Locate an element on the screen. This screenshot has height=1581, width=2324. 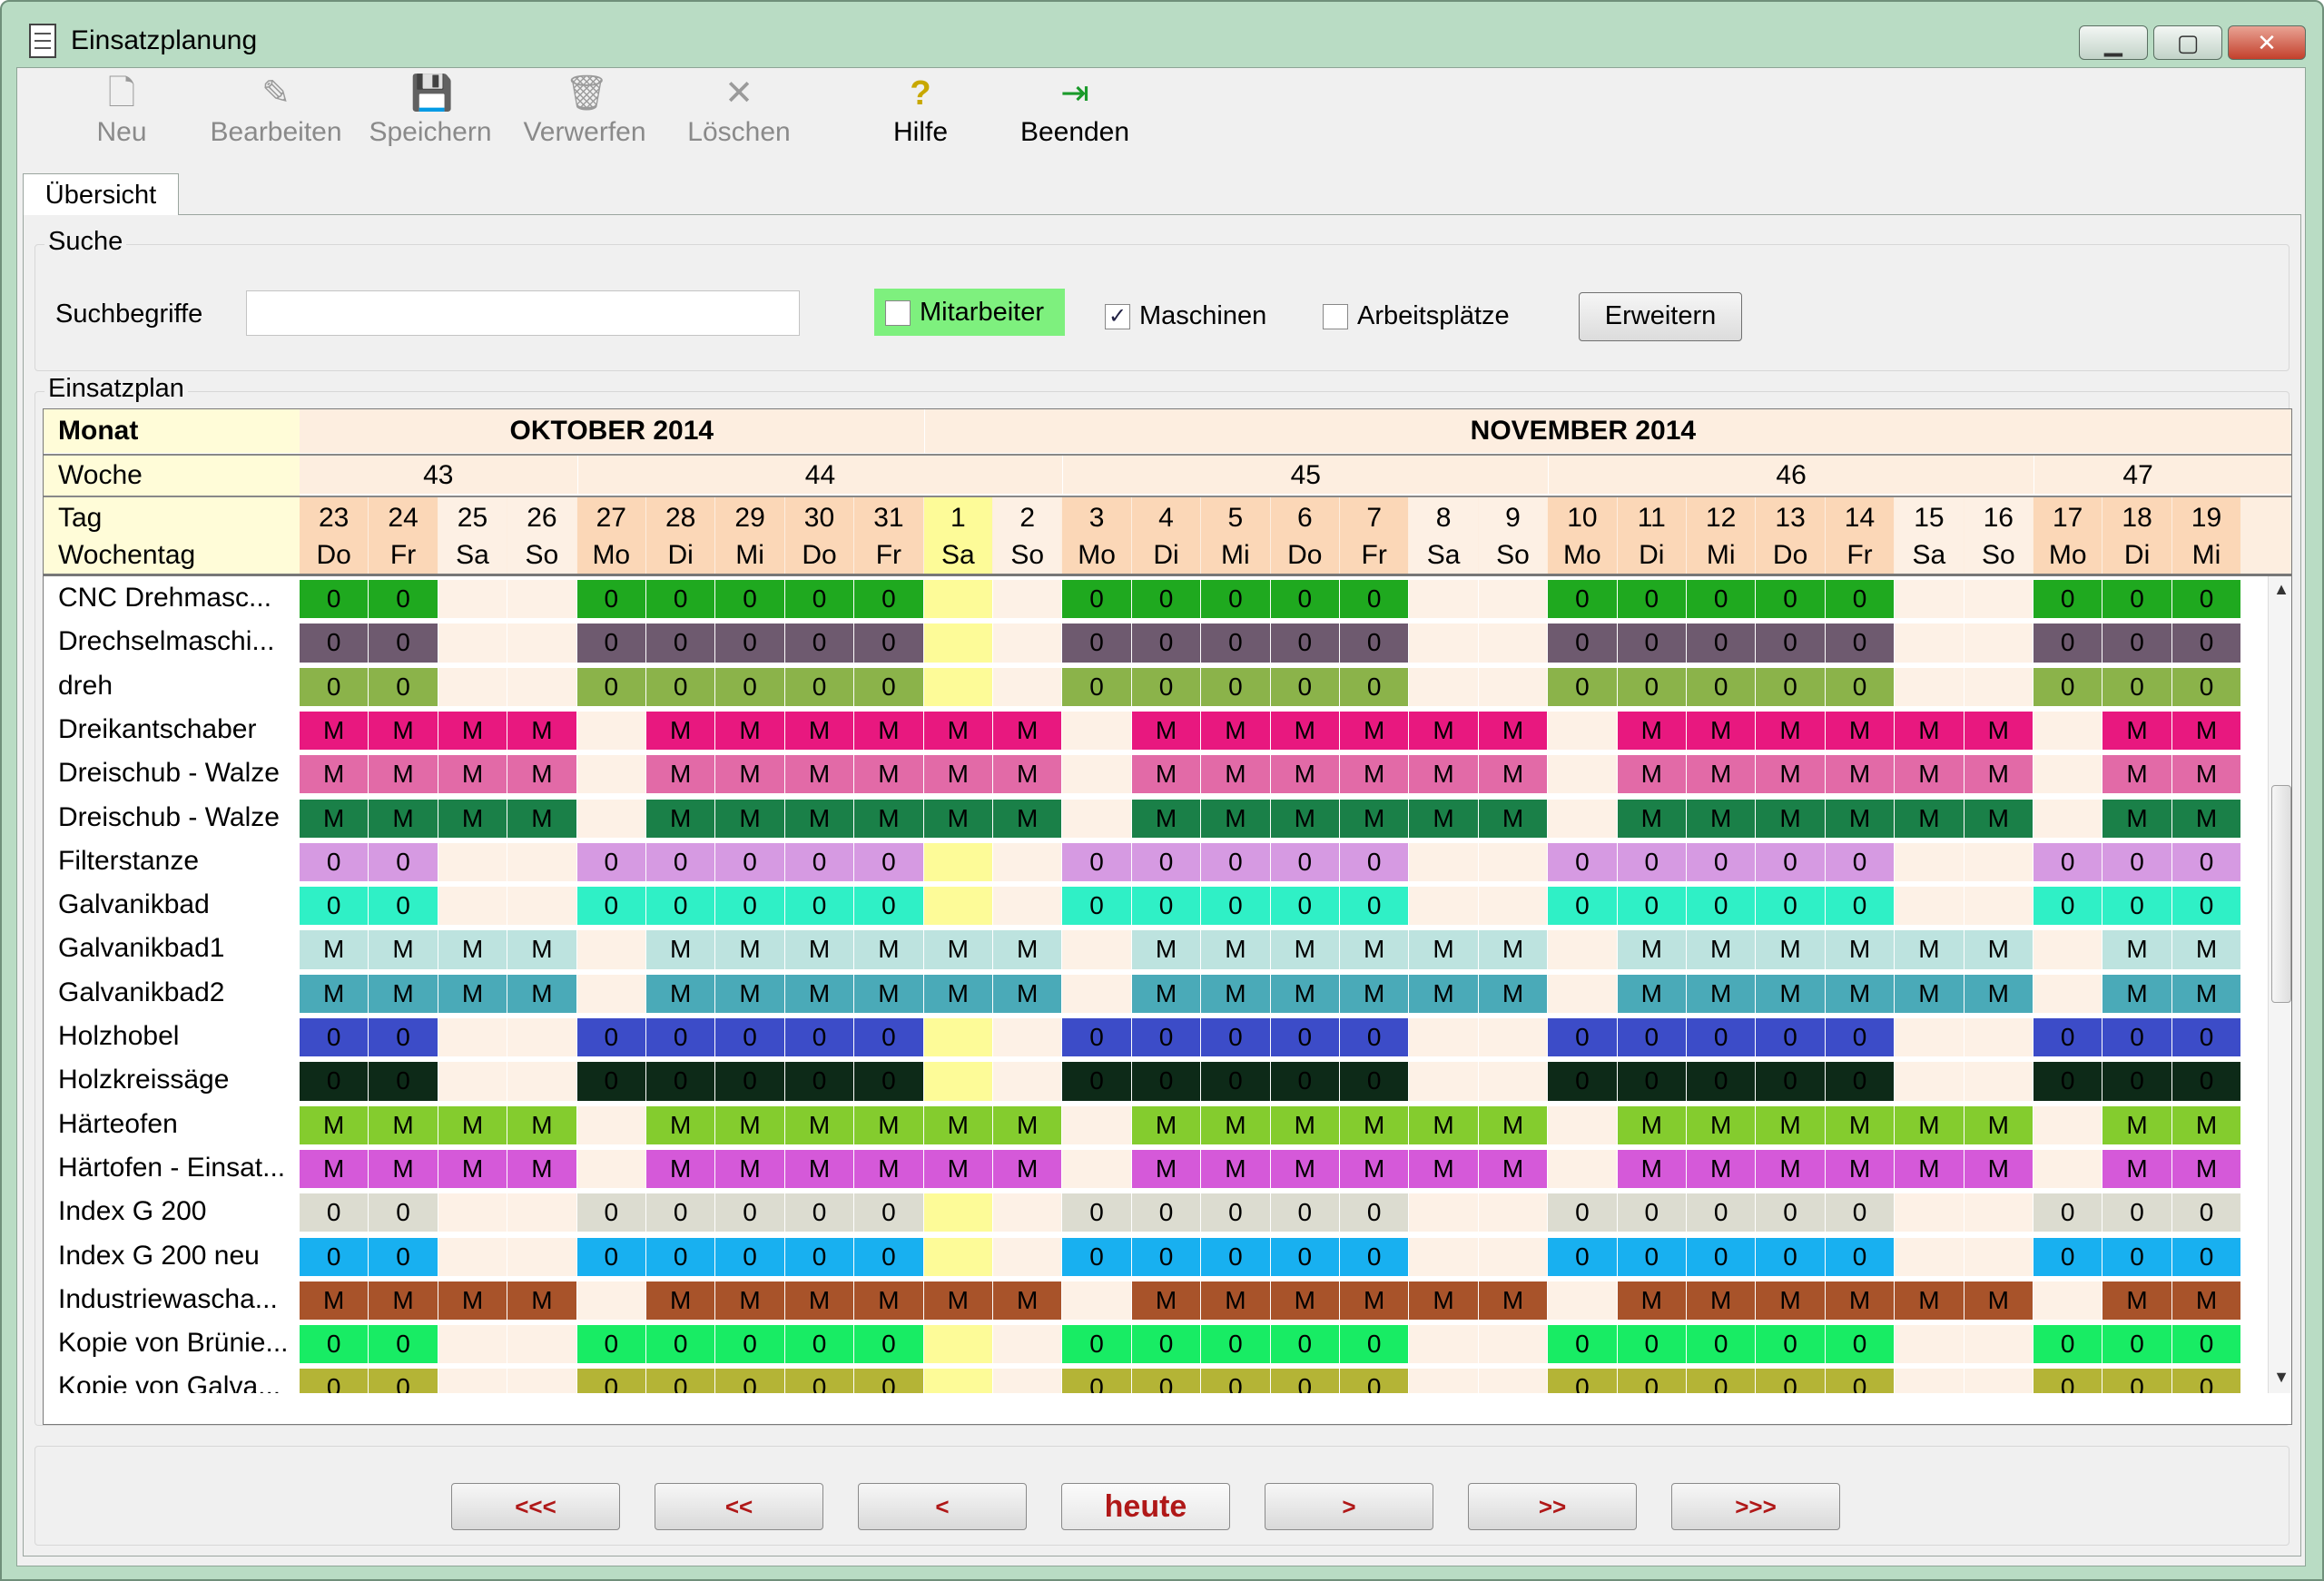
schedule-row: Index G 200 neu 0 0 0 0 0 0 0 0 0 0 0 0 0 0 0 0 0 0 0 0 is located at coordinates (1156, 1256).